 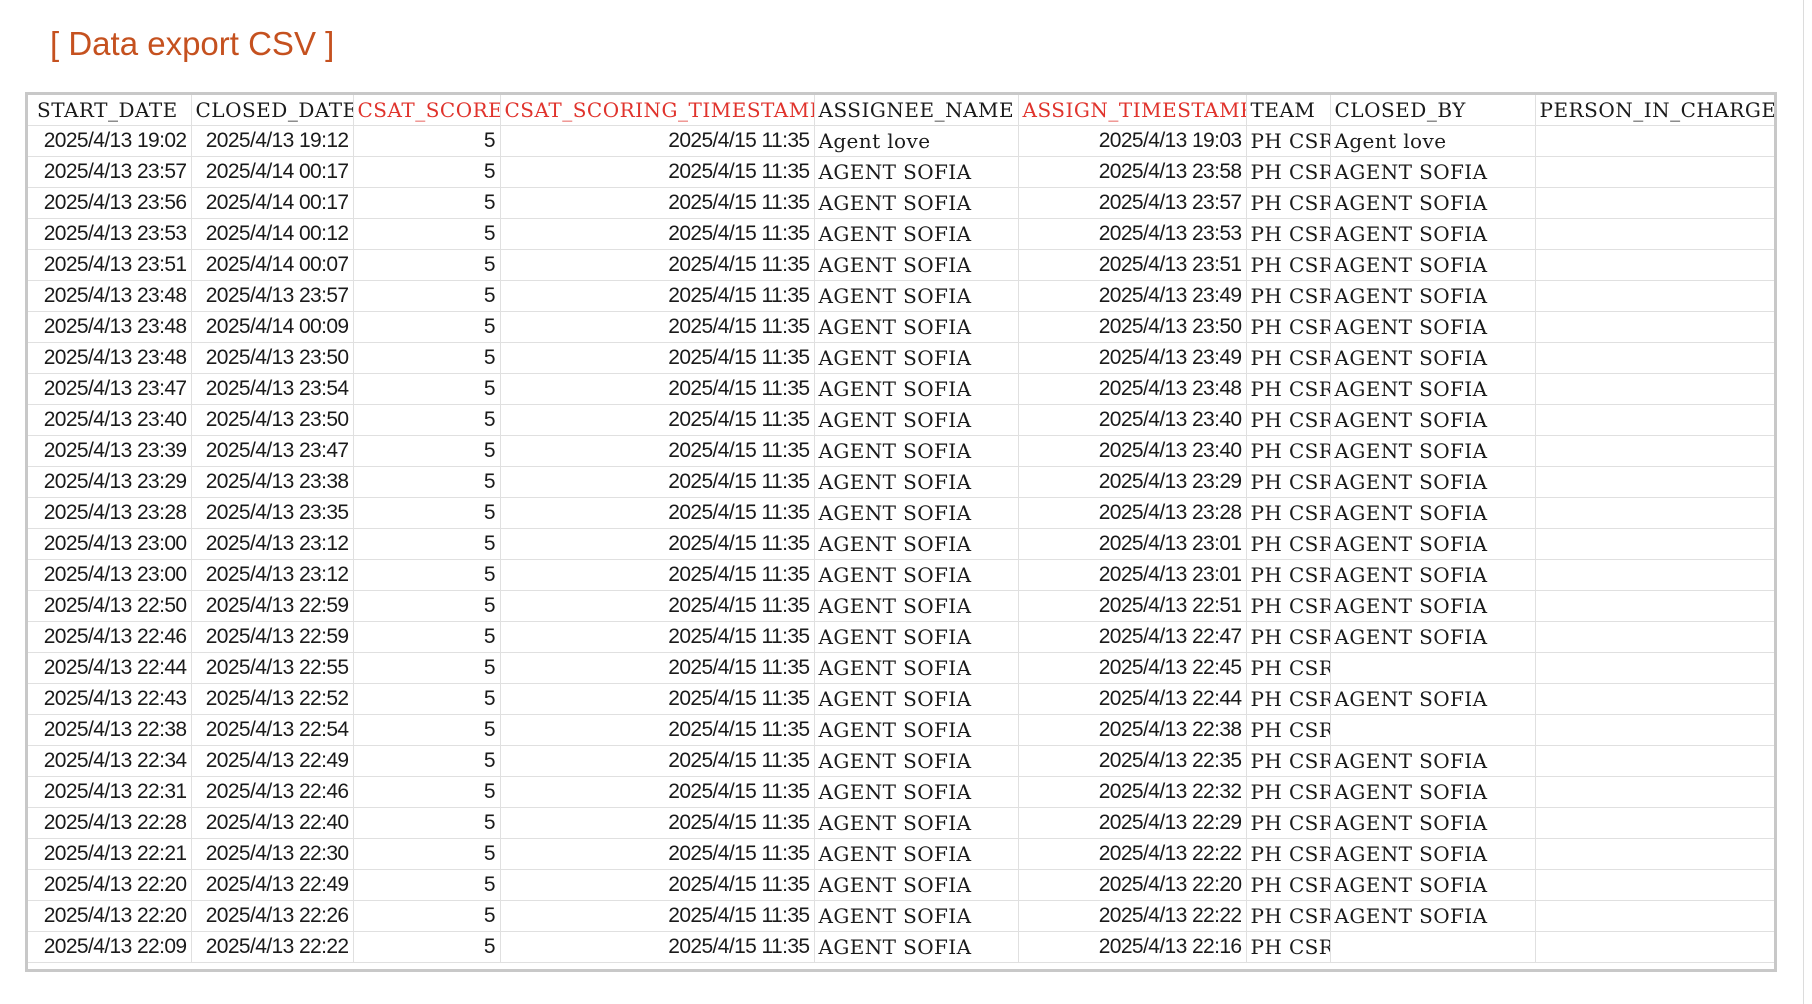 I want to click on closed-date-cell: 2025/4/13 19:12, so click(x=272, y=141).